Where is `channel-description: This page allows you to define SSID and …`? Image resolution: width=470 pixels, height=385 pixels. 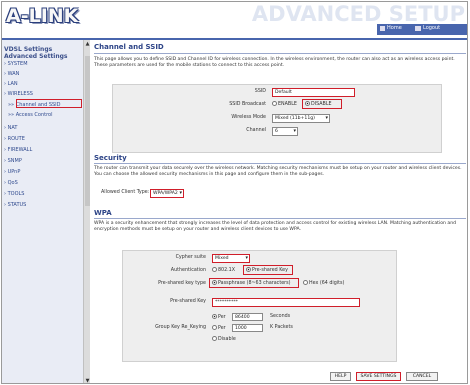 channel-description: This page allows you to define SSID and … is located at coordinates (274, 63).